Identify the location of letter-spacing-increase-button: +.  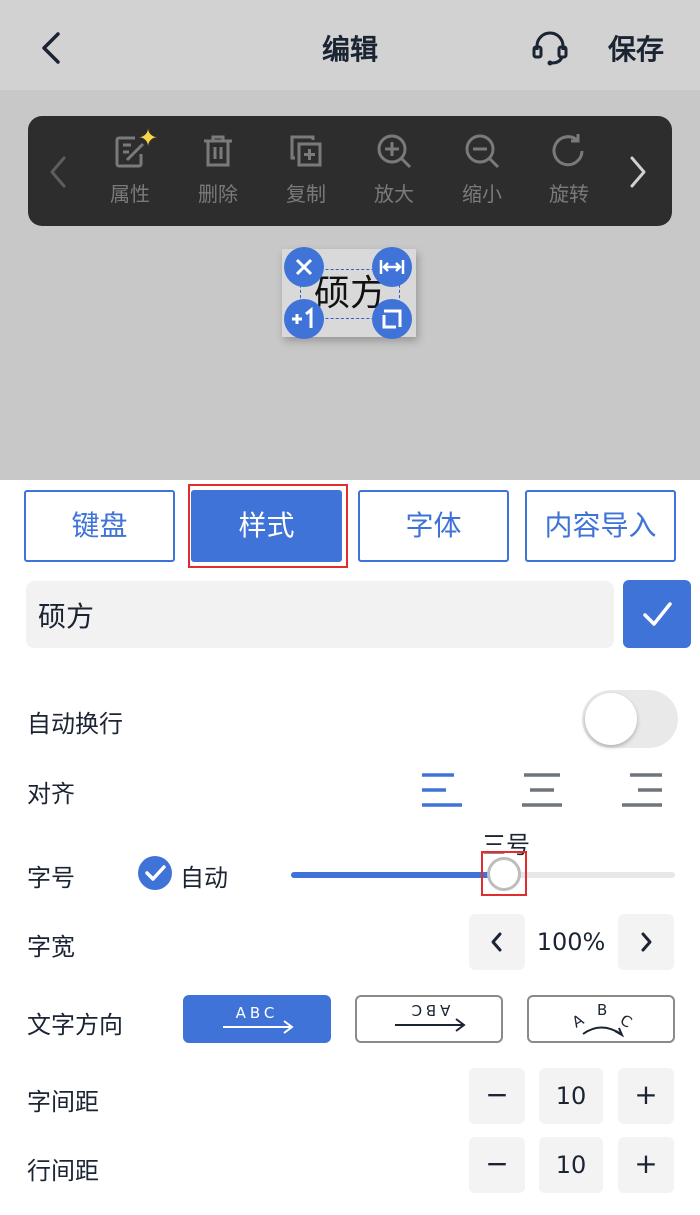
(646, 1096).